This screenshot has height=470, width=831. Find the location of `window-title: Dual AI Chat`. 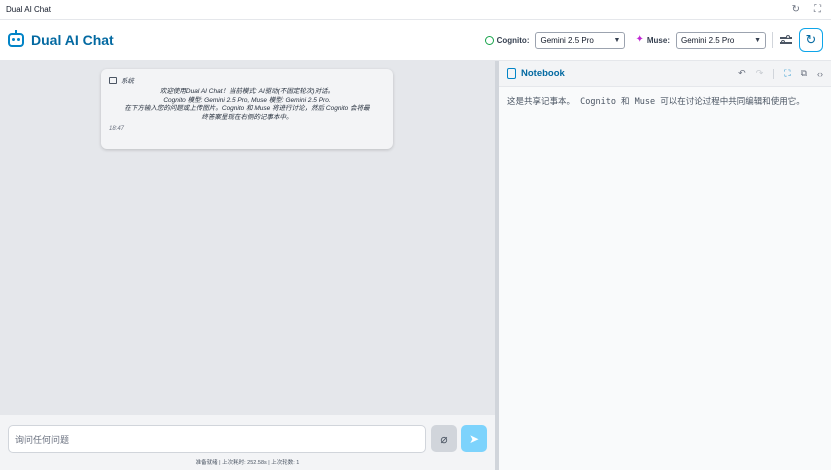

window-title: Dual AI Chat is located at coordinates (28, 9).